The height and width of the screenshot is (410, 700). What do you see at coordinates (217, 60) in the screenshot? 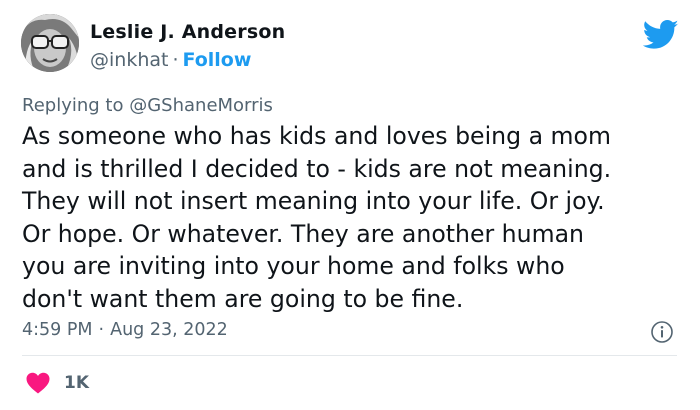
I see `follow-button: Follow` at bounding box center [217, 60].